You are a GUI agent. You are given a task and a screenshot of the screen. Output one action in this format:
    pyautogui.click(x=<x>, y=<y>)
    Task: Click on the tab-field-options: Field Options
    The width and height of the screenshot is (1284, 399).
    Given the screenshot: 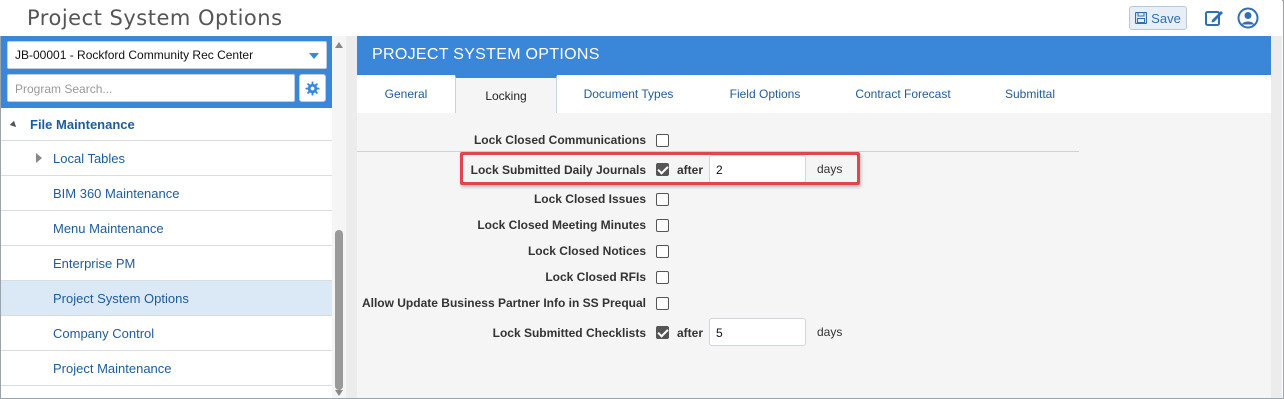 What is the action you would take?
    pyautogui.click(x=765, y=94)
    